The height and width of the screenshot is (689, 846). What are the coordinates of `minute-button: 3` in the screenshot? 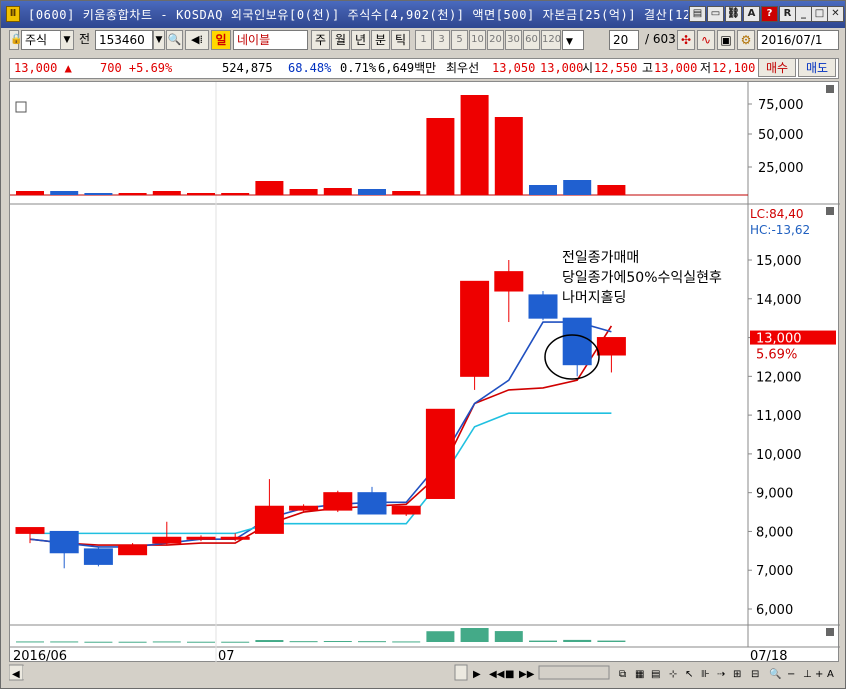 It's located at (441, 40).